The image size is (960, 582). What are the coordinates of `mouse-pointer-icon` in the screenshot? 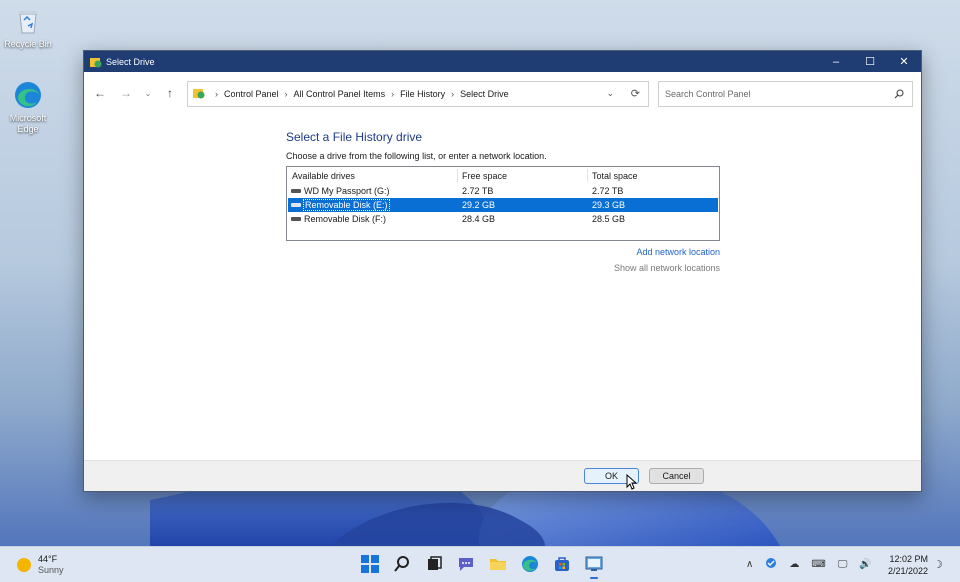 It's located at (632, 482).